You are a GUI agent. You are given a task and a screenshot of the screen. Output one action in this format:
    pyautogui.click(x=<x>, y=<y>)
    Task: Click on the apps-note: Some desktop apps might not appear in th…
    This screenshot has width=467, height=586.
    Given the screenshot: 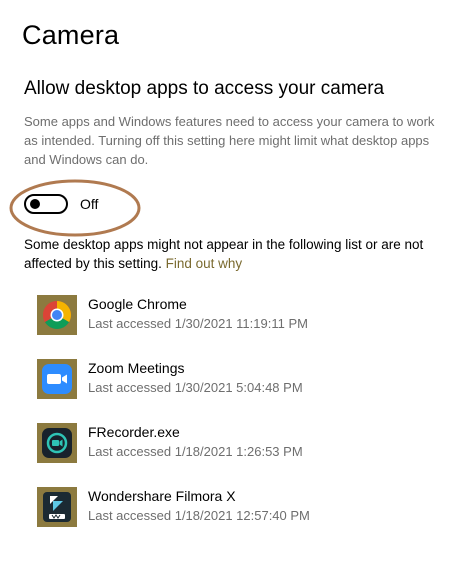 What is the action you would take?
    pyautogui.click(x=240, y=254)
    